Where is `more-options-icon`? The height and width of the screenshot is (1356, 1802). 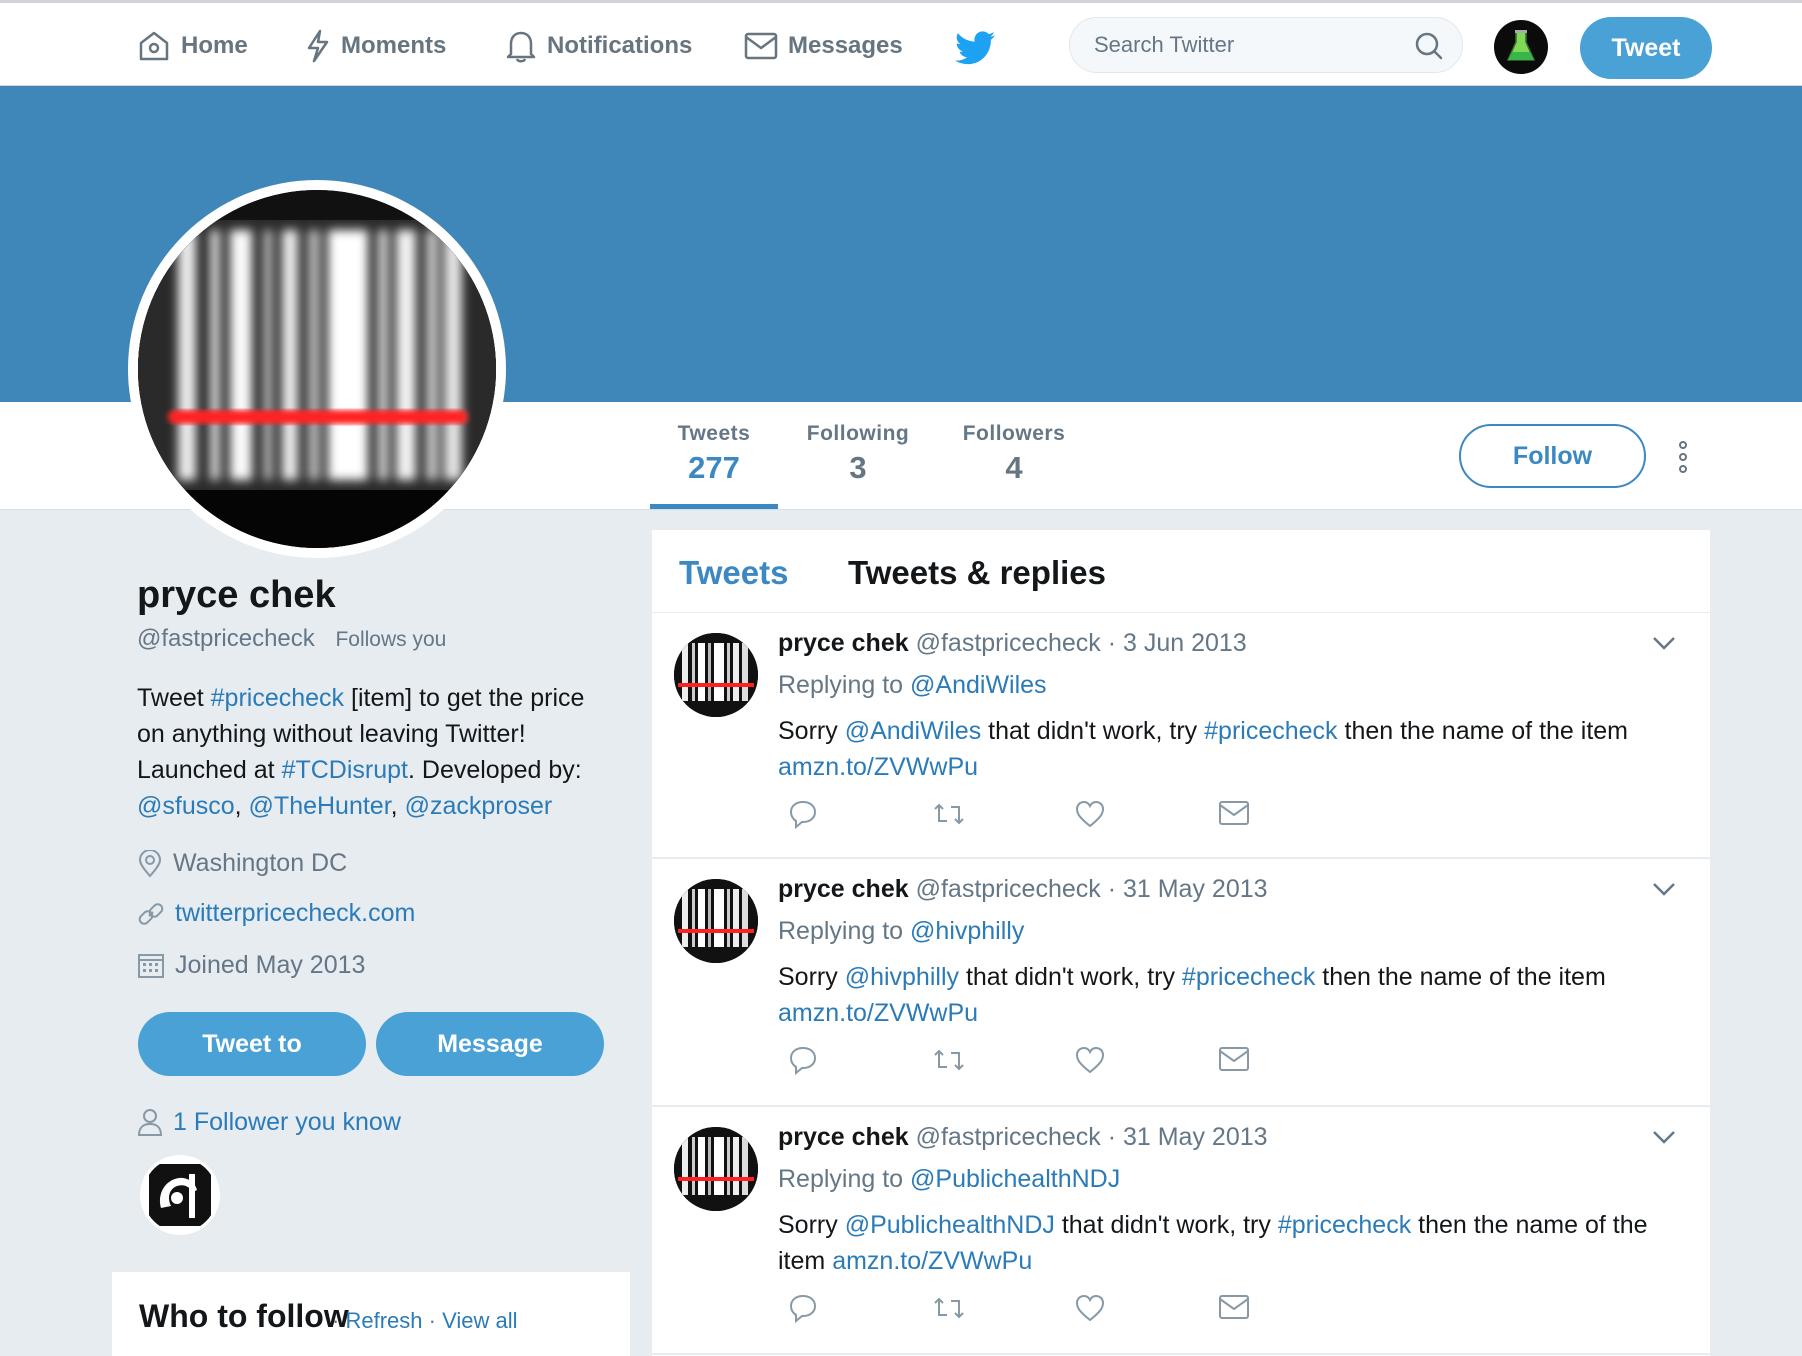
more-options-icon is located at coordinates (1683, 457).